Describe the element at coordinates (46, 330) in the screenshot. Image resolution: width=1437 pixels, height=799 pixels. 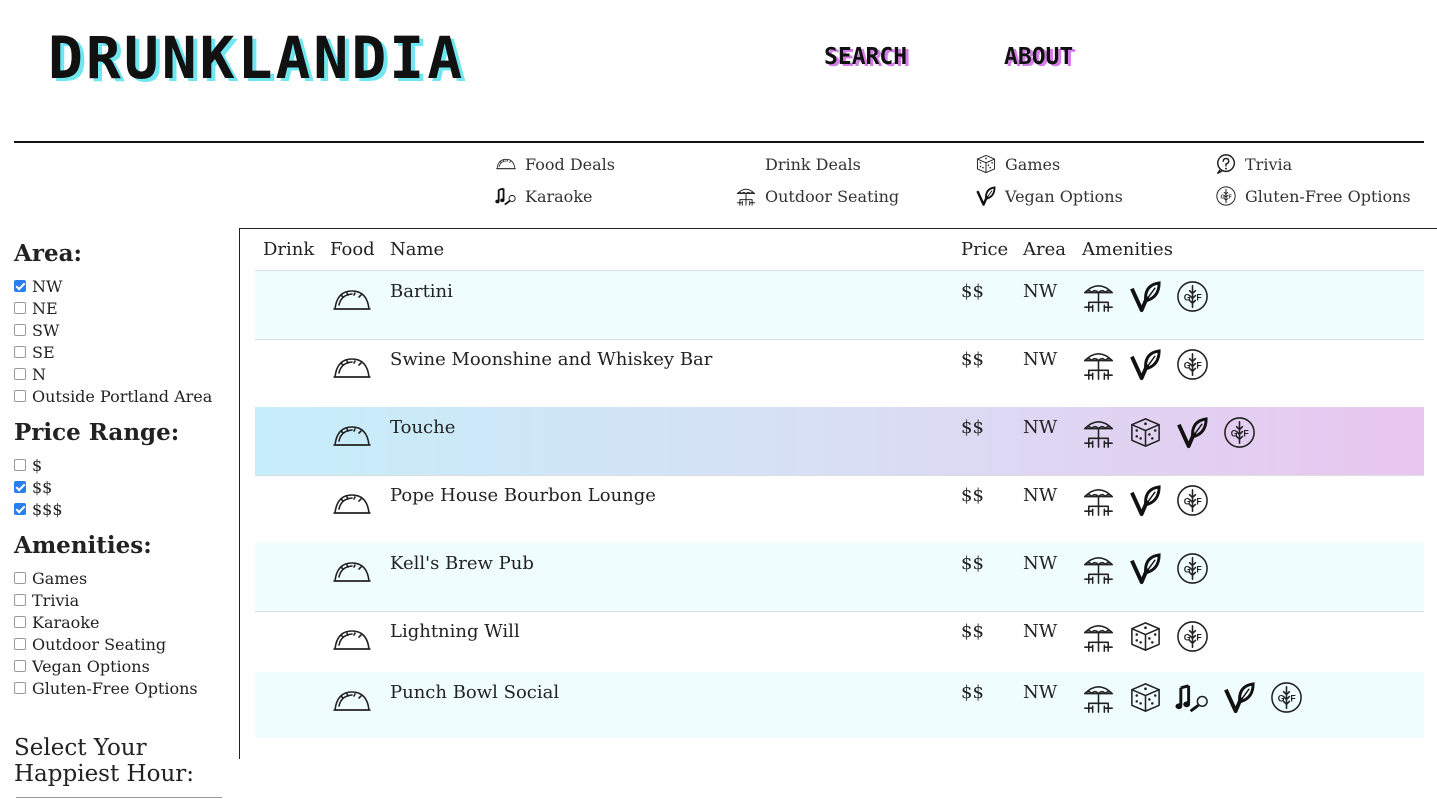
I see `area-label: SW` at that location.